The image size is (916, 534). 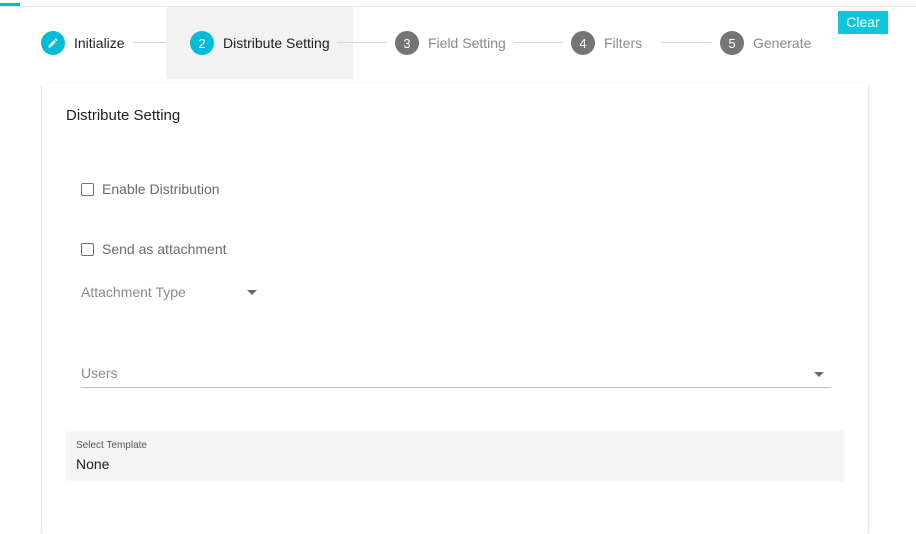 I want to click on checkbox-label: Send as attachment, so click(x=164, y=249).